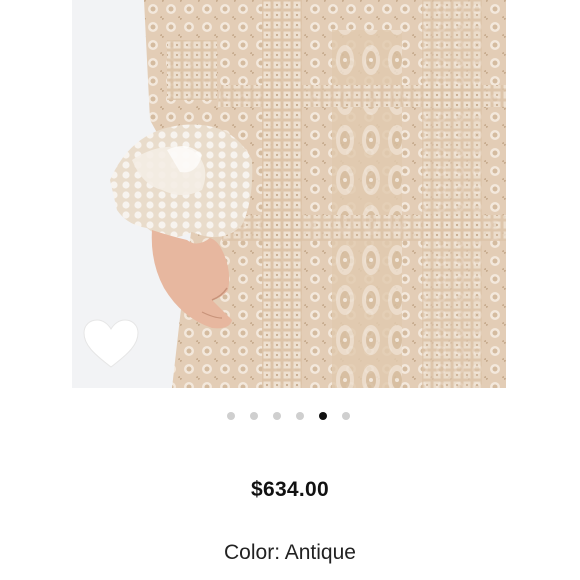  Describe the element at coordinates (289, 489) in the screenshot. I see `product-price: $634.00` at that location.